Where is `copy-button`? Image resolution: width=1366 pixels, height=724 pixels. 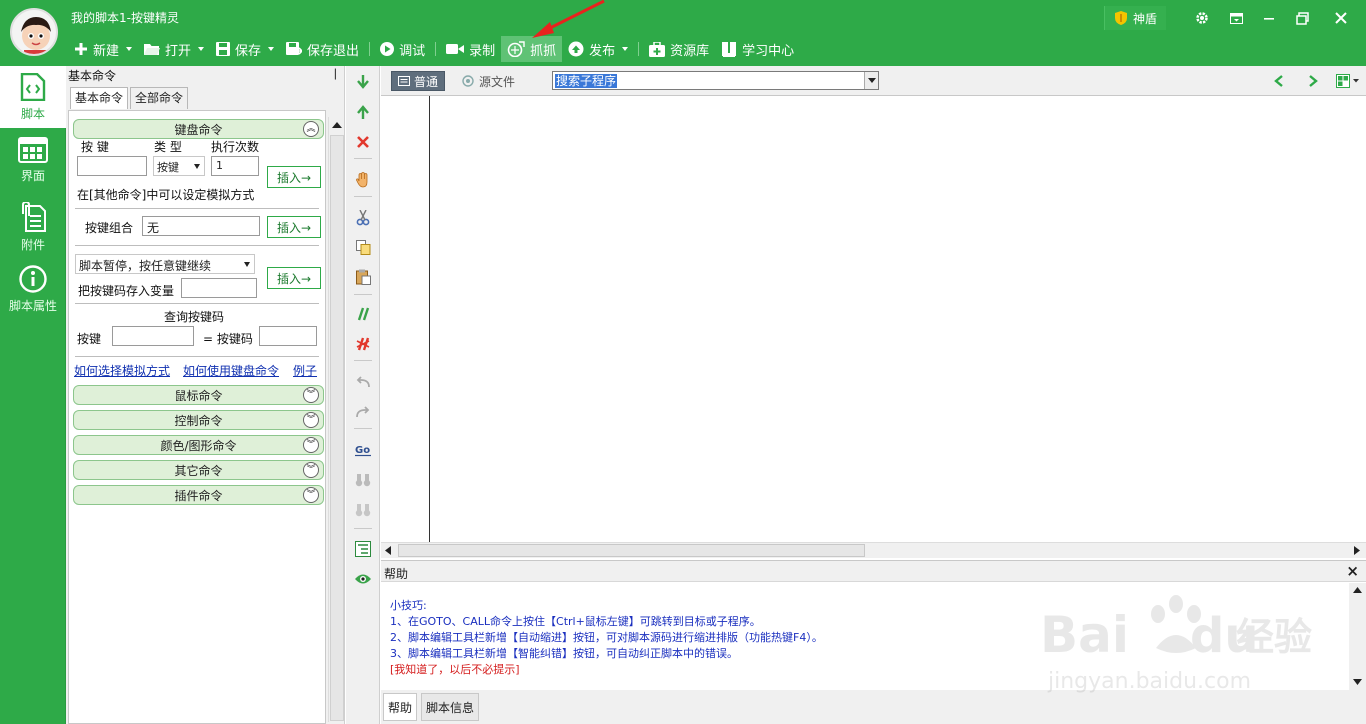 copy-button is located at coordinates (363, 247).